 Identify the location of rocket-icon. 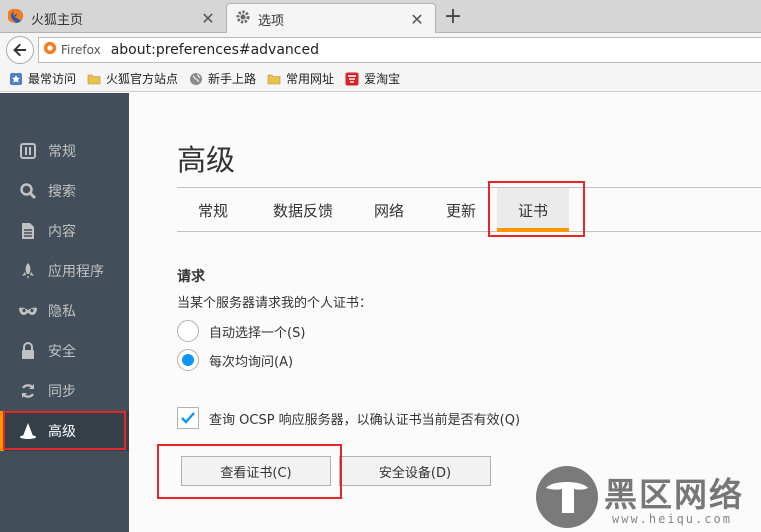
(28, 271).